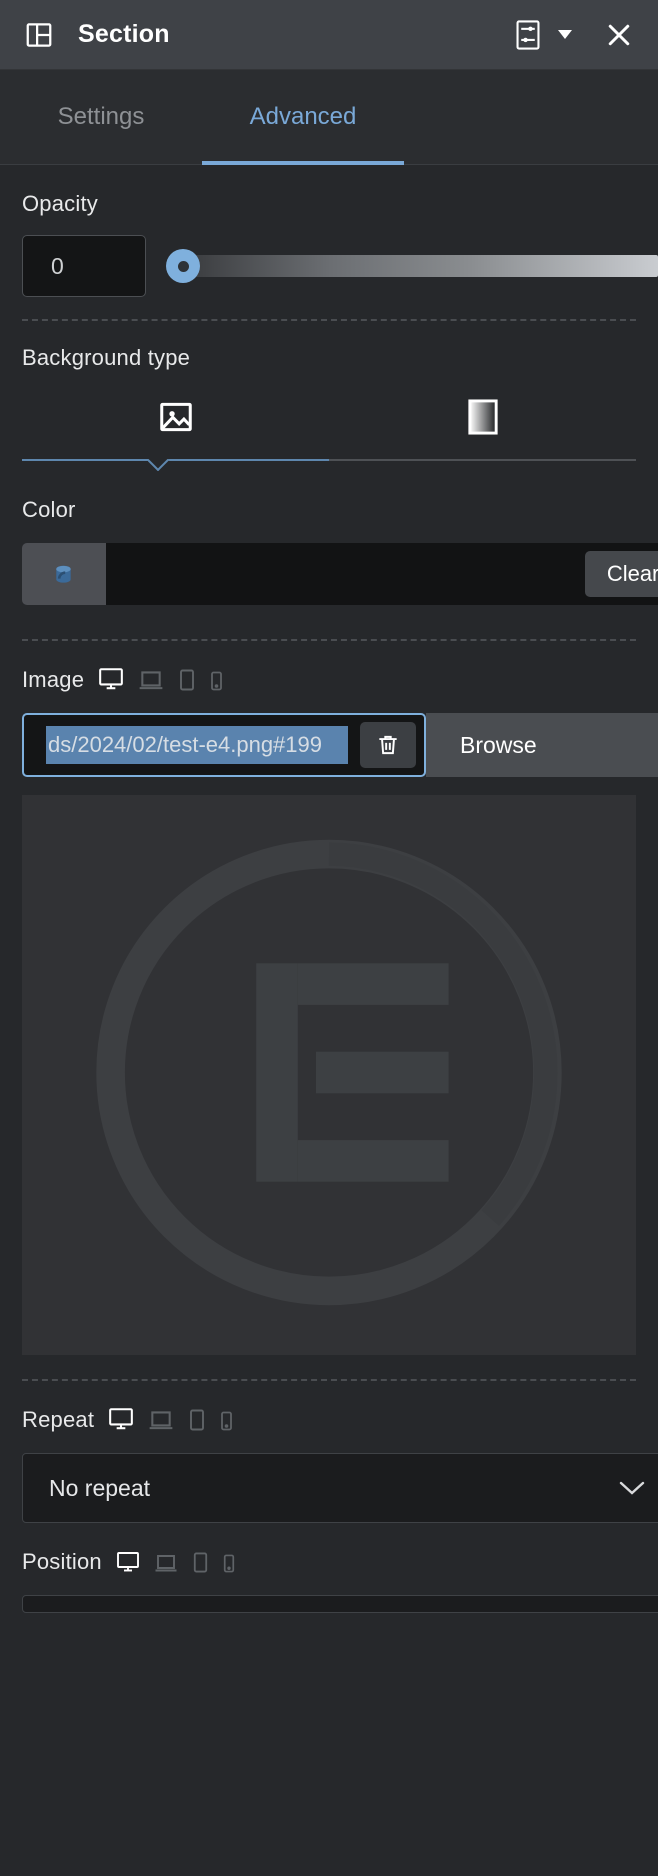 The image size is (658, 1876). What do you see at coordinates (49, 509) in the screenshot?
I see `color-label: Color` at bounding box center [49, 509].